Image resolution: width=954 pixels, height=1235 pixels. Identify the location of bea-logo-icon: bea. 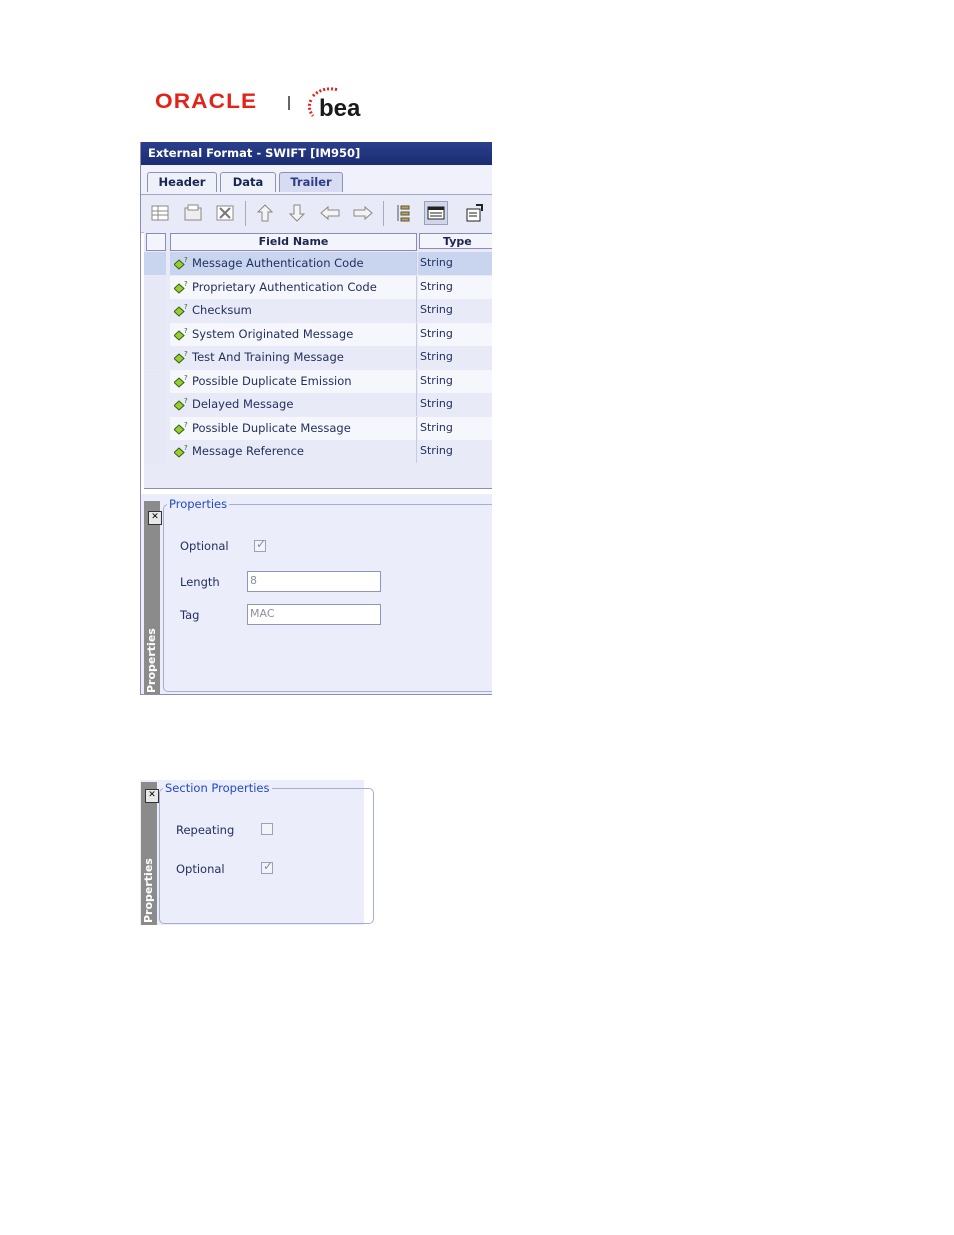
(334, 103).